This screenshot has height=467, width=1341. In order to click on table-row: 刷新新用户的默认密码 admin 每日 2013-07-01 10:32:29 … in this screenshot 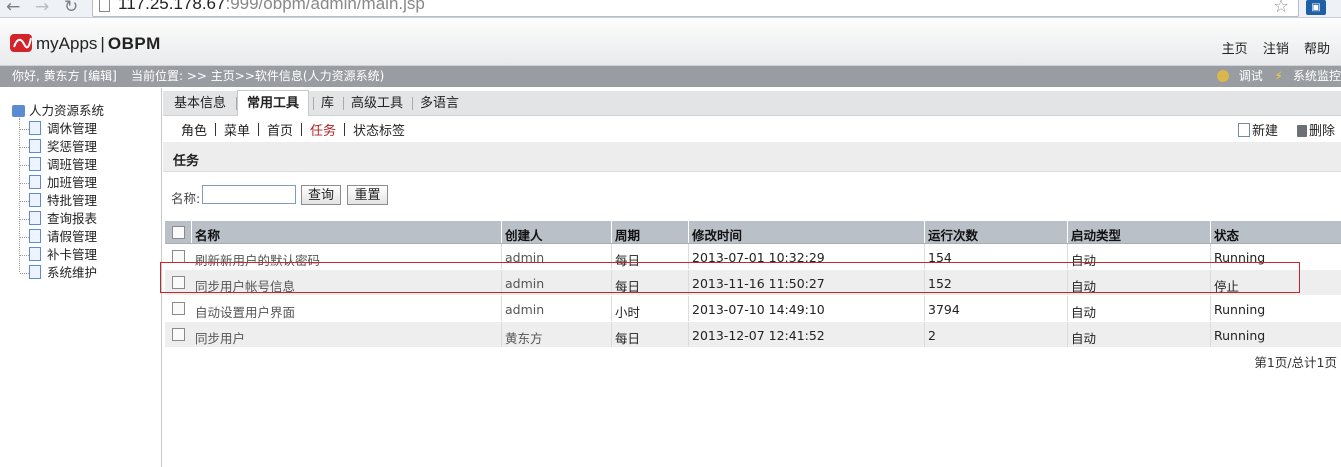, I will do `click(753, 257)`.